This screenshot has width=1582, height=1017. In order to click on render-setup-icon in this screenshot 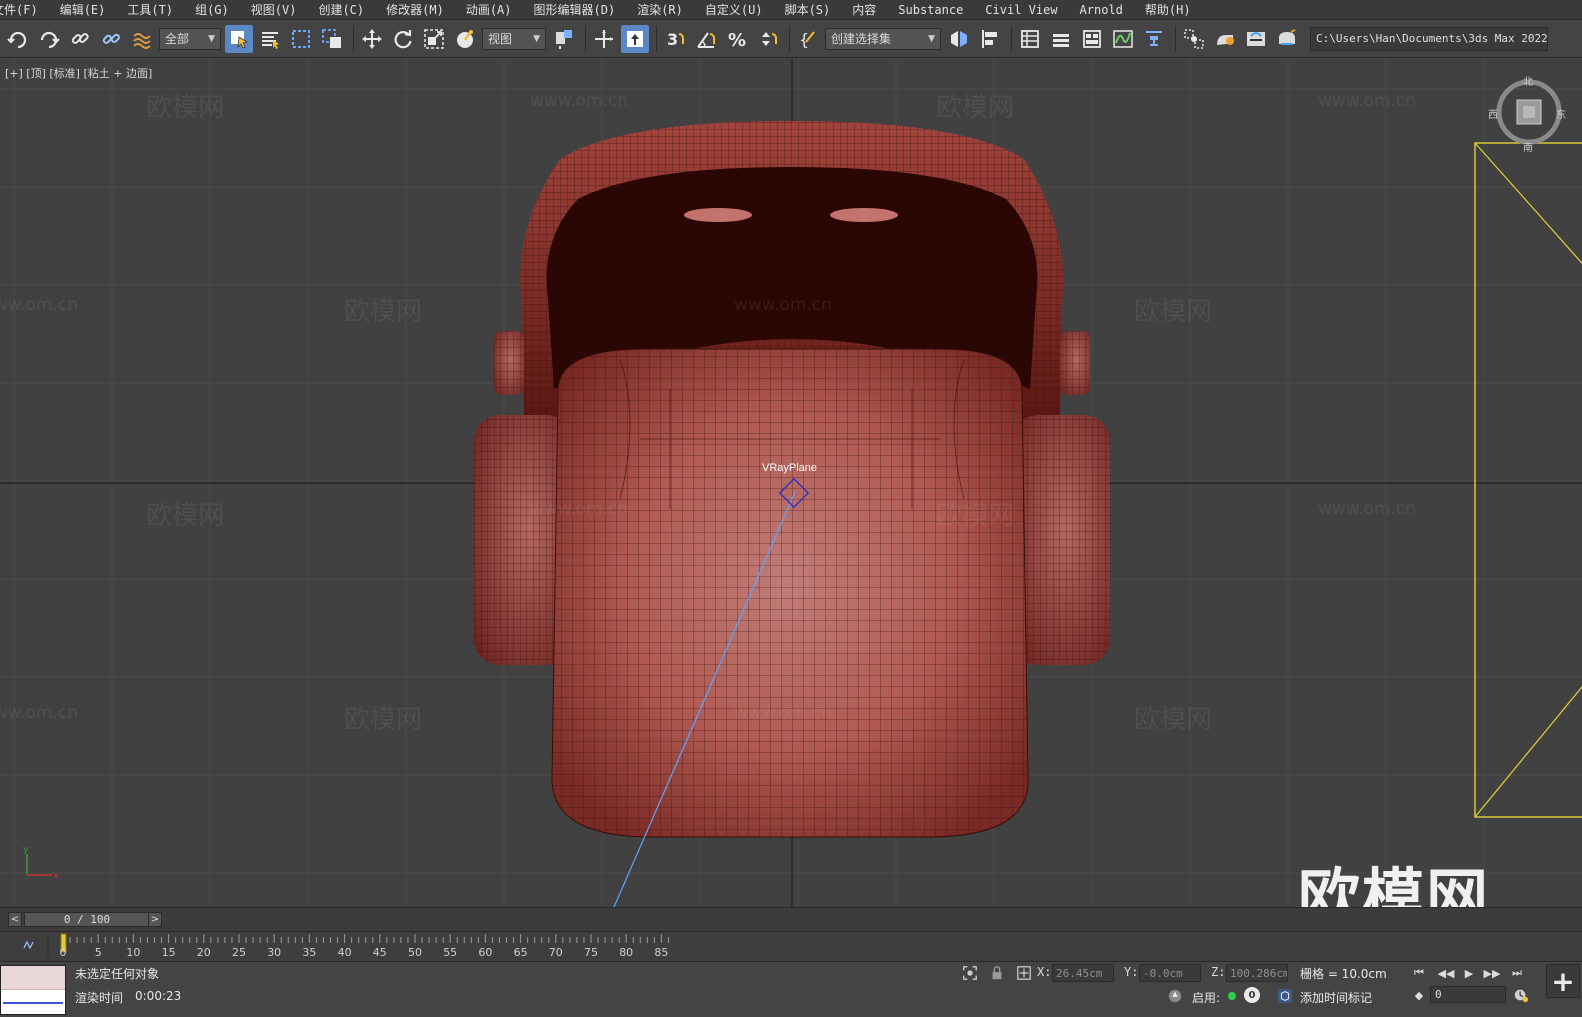, I will do `click(1225, 39)`.